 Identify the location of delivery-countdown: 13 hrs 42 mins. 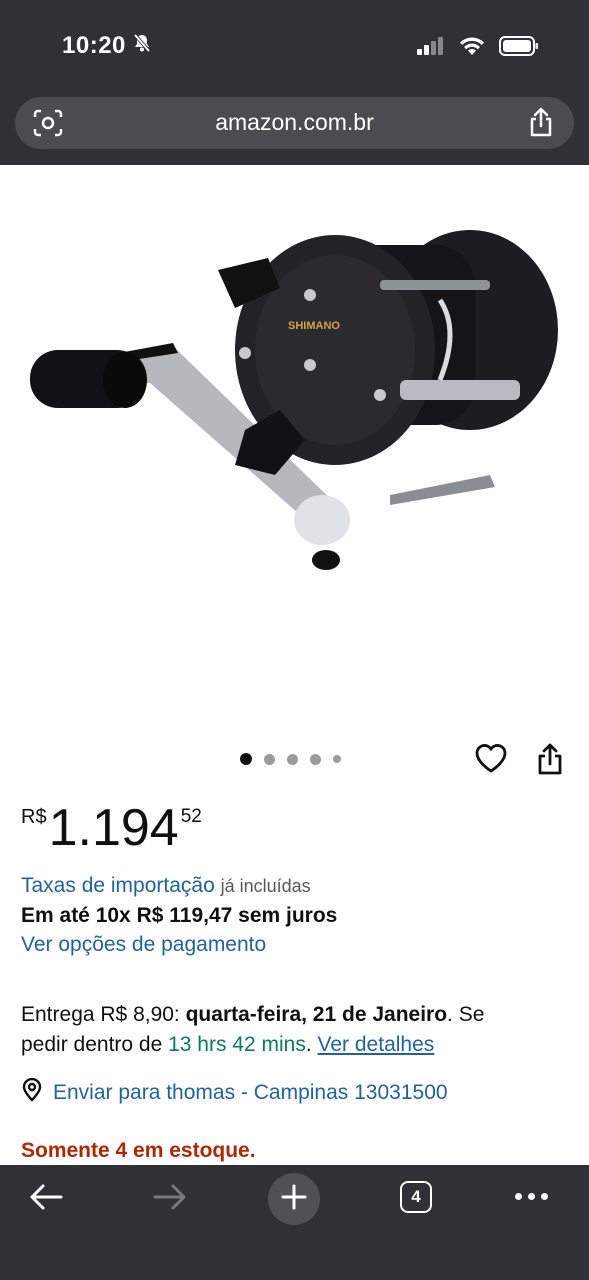
(237, 1044).